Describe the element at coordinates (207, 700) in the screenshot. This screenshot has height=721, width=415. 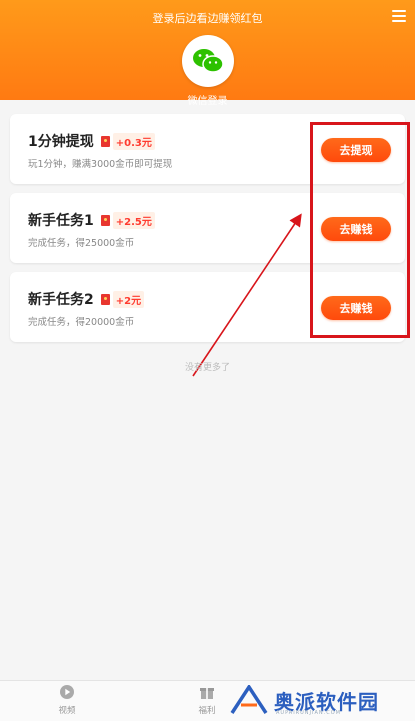
I see `tab-welfare: 福利` at that location.